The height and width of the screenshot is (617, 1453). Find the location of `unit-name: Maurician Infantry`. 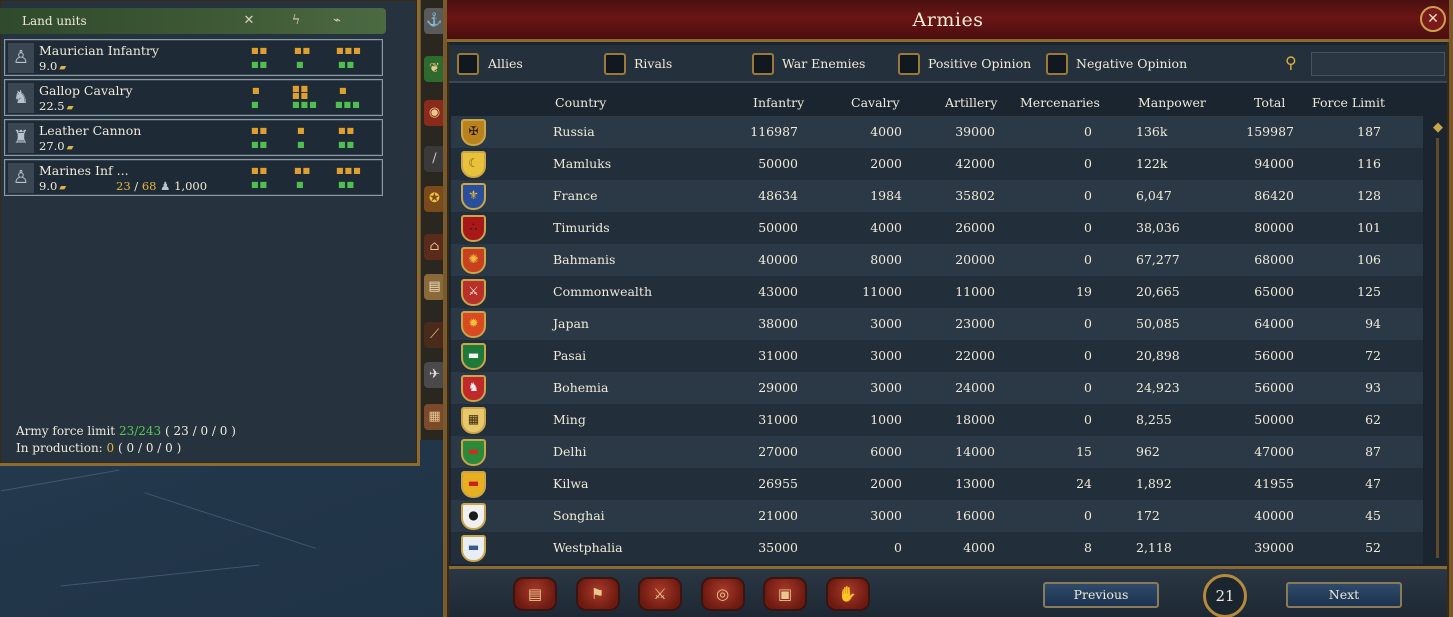

unit-name: Maurician Infantry is located at coordinates (99, 50).